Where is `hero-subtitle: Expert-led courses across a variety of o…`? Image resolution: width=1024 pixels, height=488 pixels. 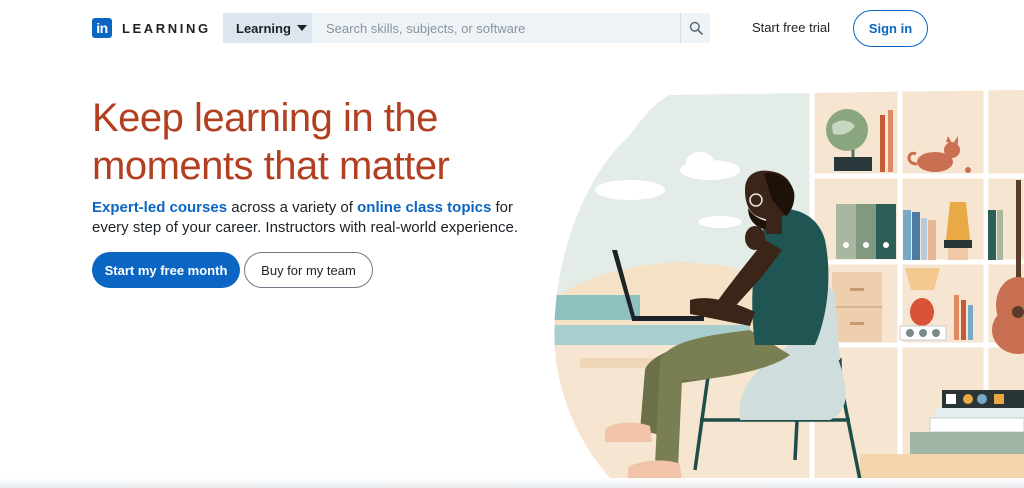 hero-subtitle: Expert-led courses across a variety of o… is located at coordinates (307, 218).